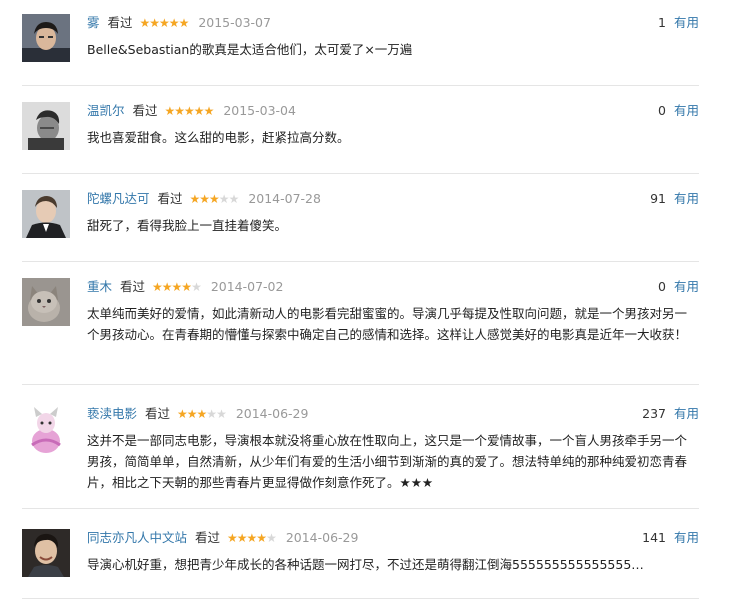 This screenshot has width=737, height=603. I want to click on portrait-suit-icon, so click(46, 214).